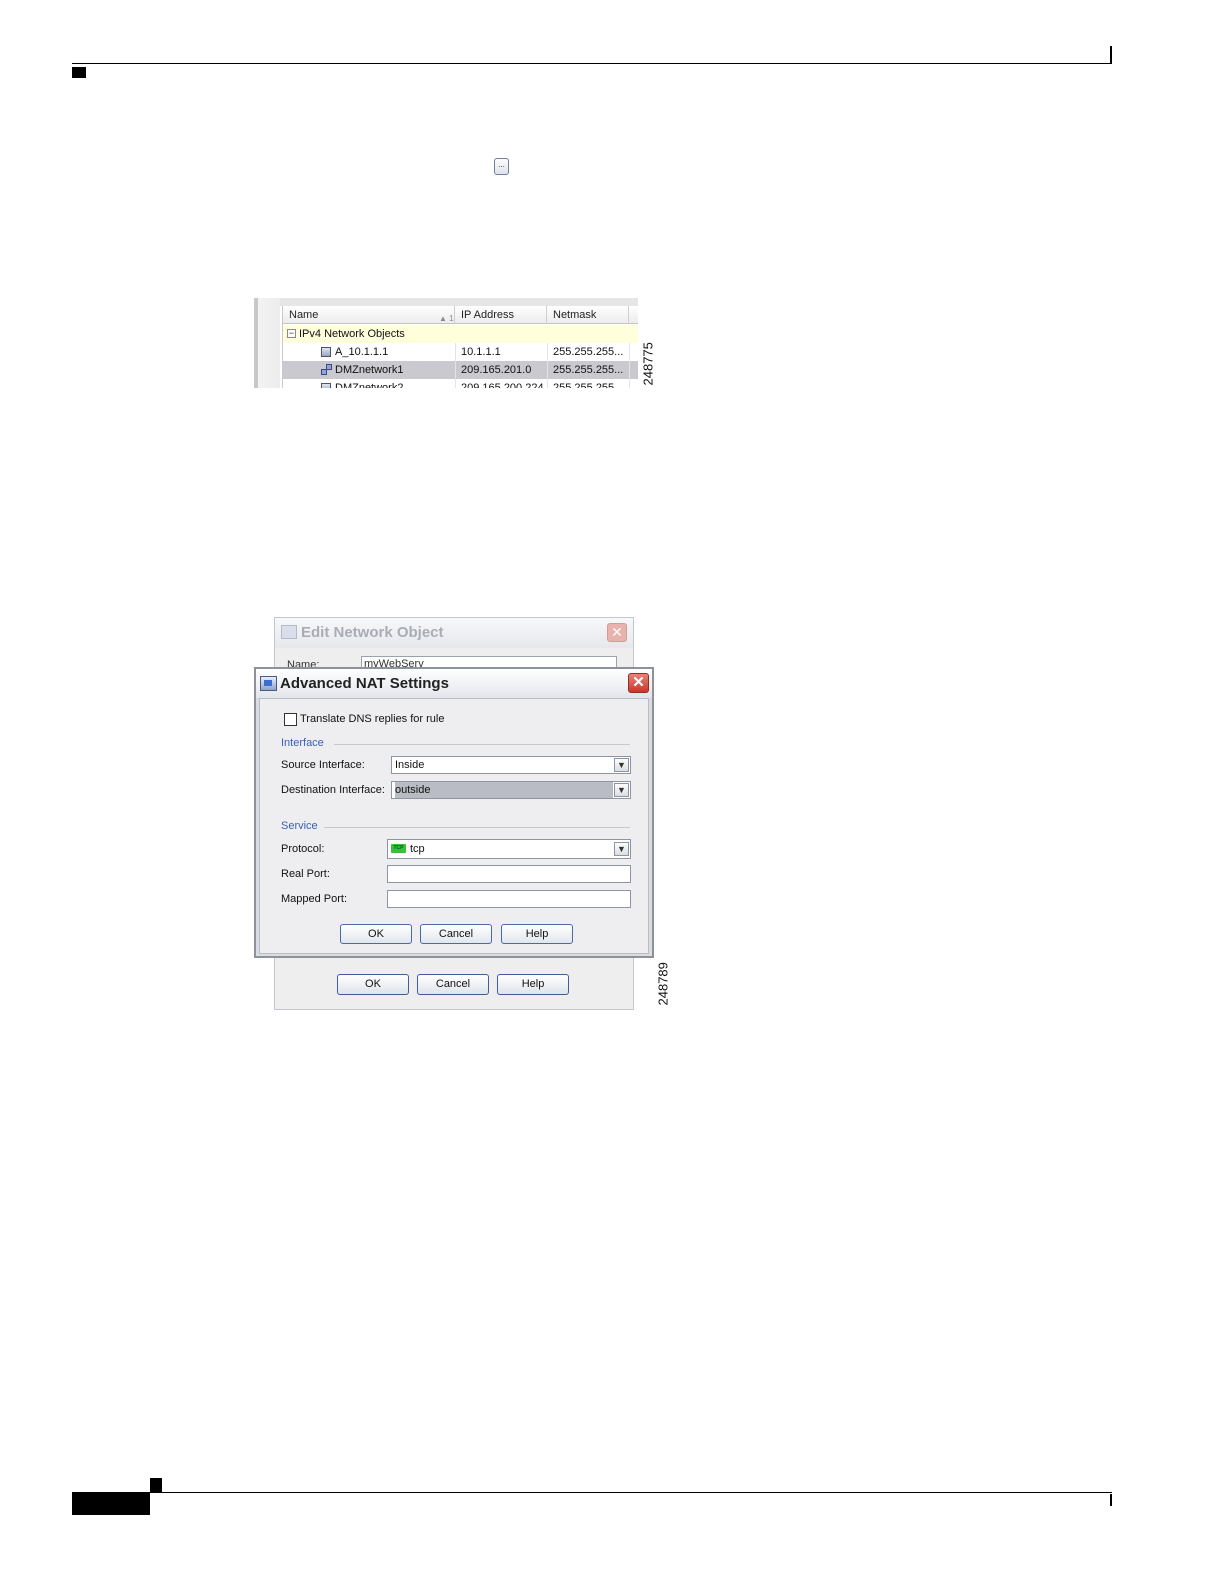  Describe the element at coordinates (376, 934) in the screenshot. I see `ok-button: OK` at that location.